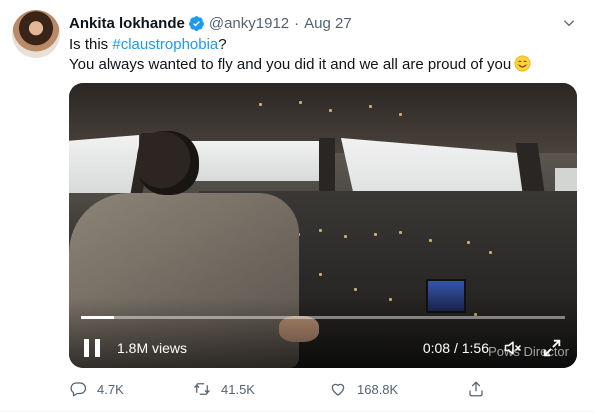  What do you see at coordinates (522, 63) in the screenshot?
I see `smiling-face-emoji` at bounding box center [522, 63].